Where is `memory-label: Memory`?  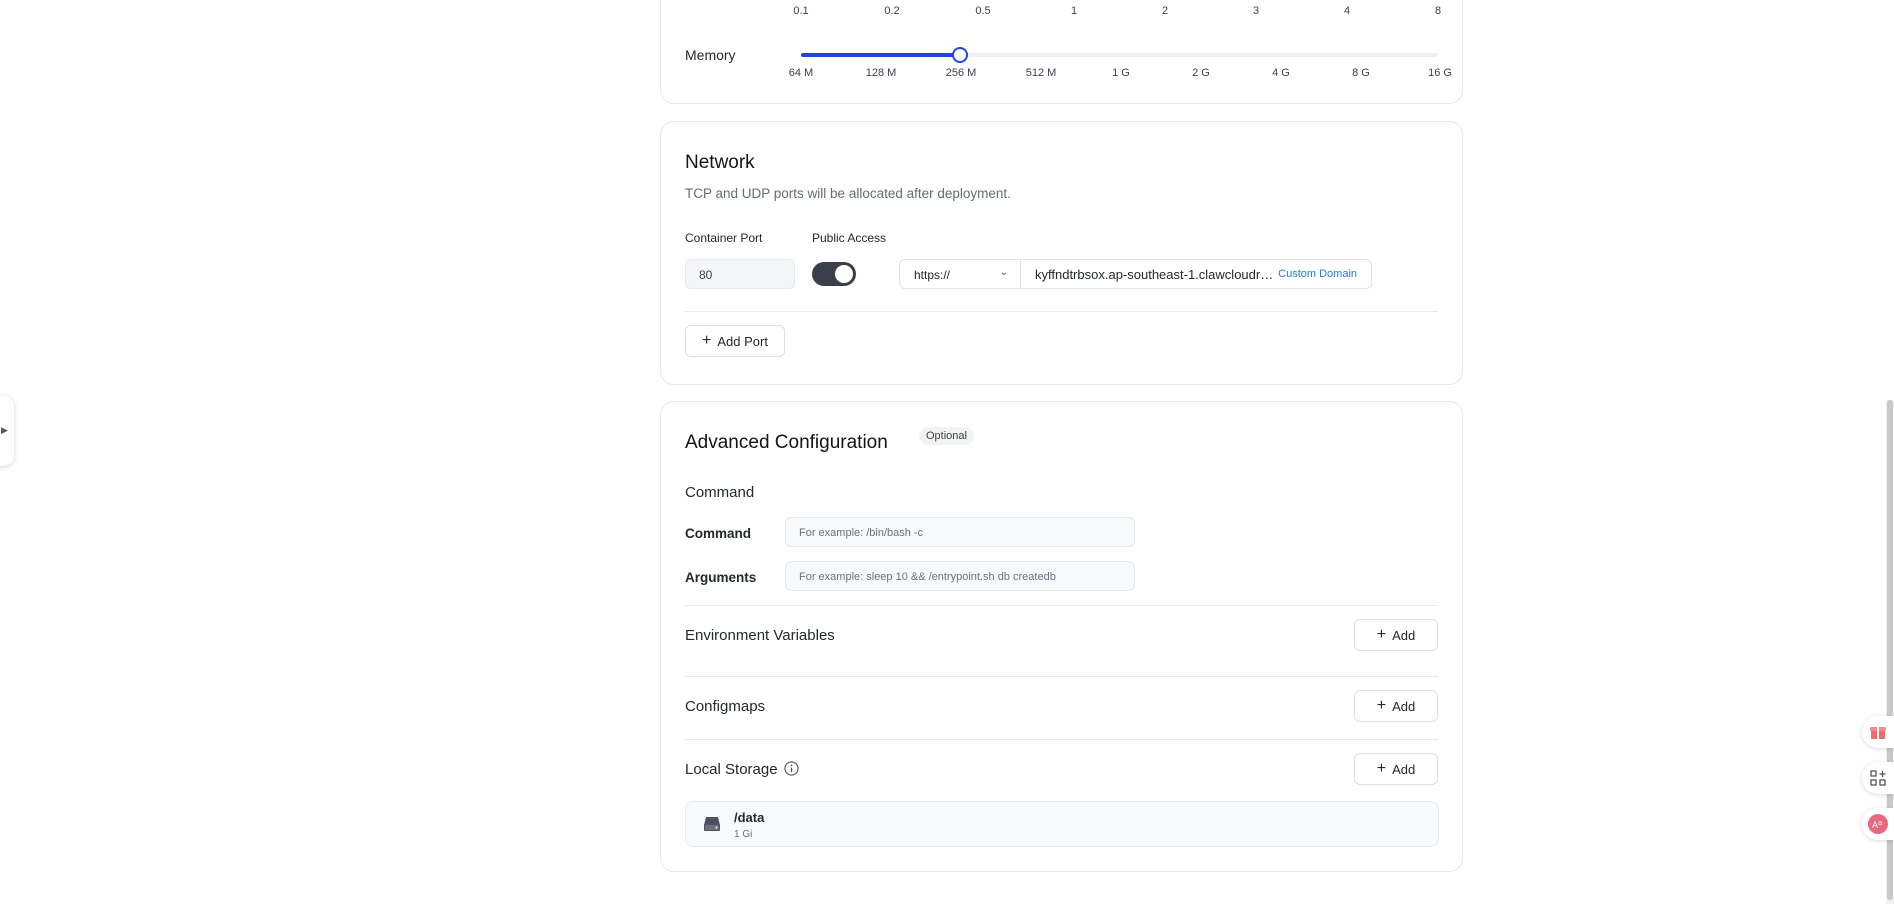 memory-label: Memory is located at coordinates (710, 55).